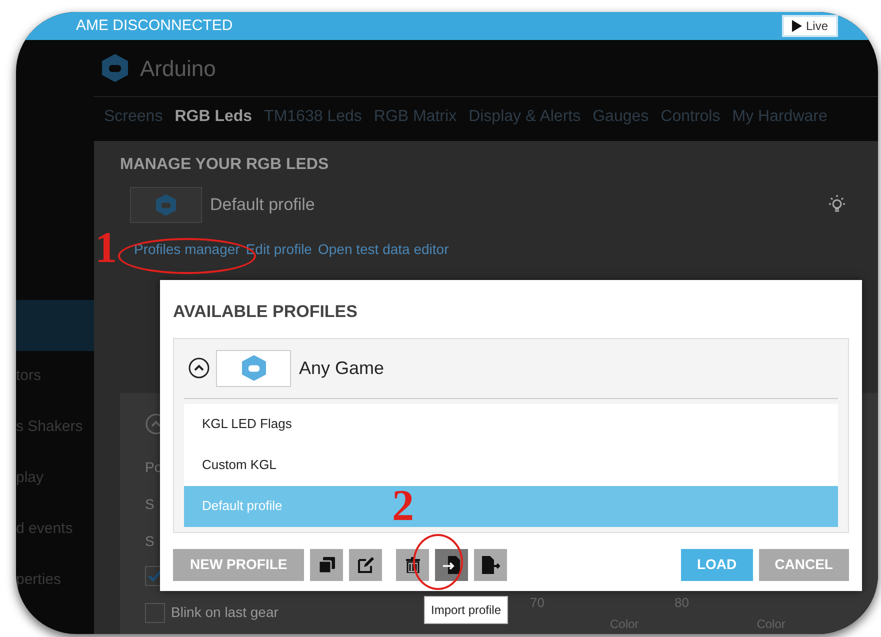  Describe the element at coordinates (238, 564) in the screenshot. I see `new-profile-button: NEW PROFILE` at that location.